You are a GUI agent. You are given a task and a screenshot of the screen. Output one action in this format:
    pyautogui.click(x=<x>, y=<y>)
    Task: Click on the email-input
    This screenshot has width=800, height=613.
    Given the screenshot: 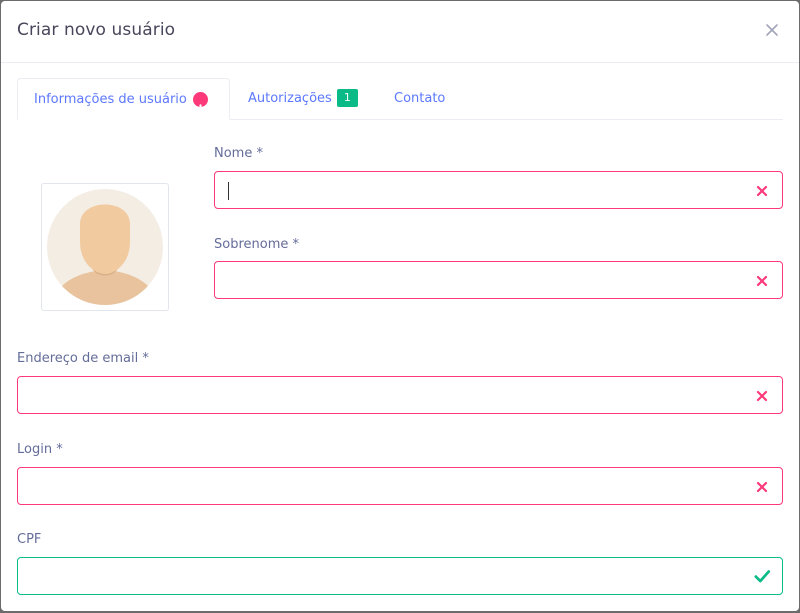 What is the action you would take?
    pyautogui.click(x=400, y=395)
    